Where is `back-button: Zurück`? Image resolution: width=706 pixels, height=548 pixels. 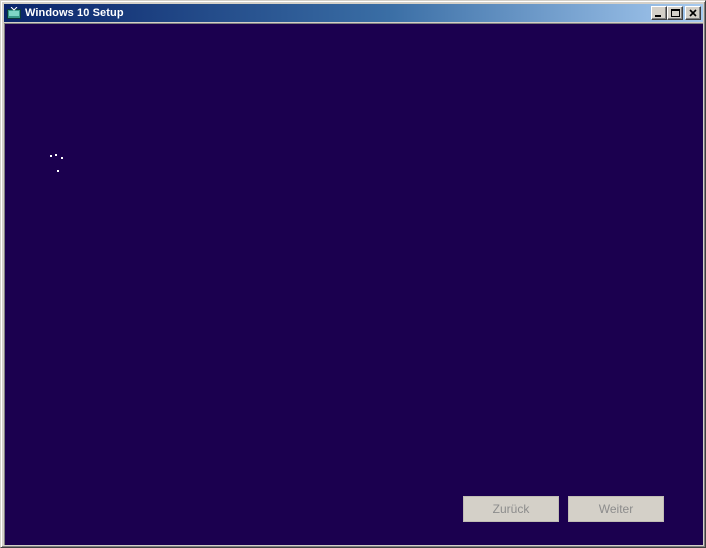
back-button: Zurück is located at coordinates (511, 509).